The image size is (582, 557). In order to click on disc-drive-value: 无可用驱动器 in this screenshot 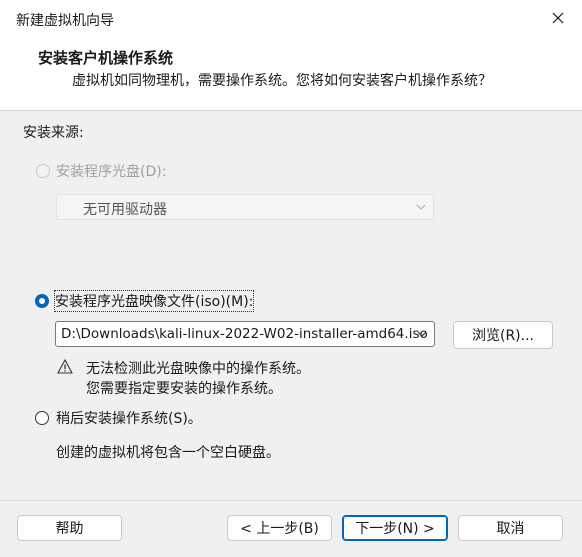, I will do `click(125, 210)`.